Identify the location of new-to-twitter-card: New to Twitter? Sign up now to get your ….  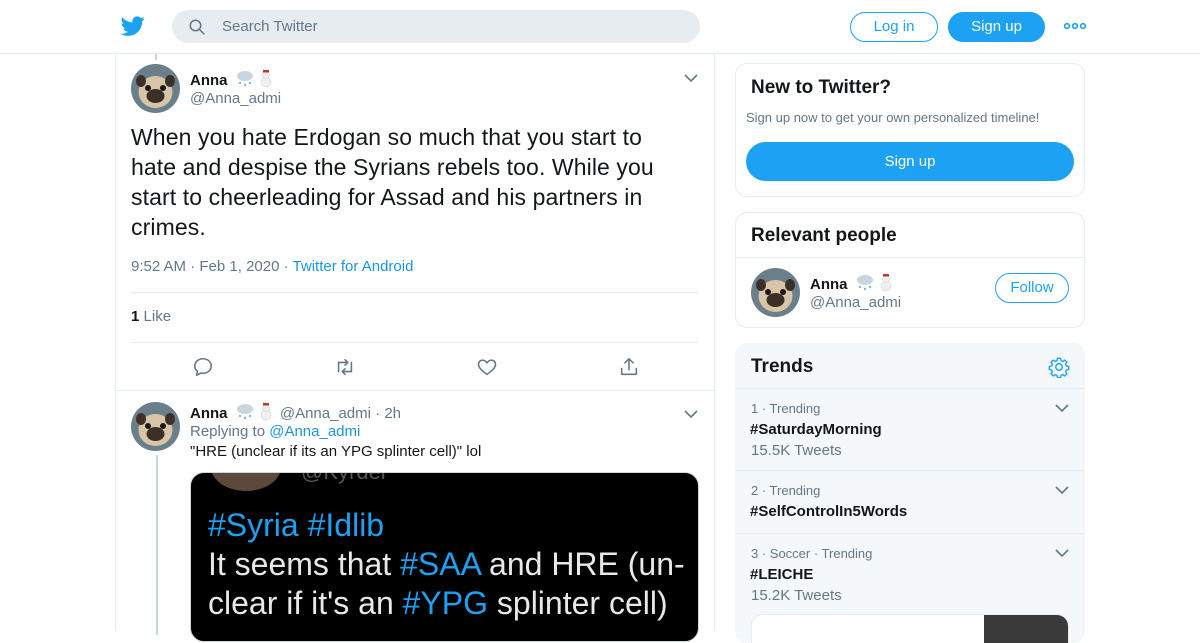
(910, 130).